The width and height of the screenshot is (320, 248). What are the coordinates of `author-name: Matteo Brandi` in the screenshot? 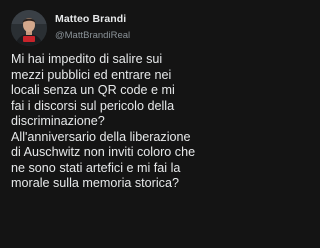 It's located at (90, 19).